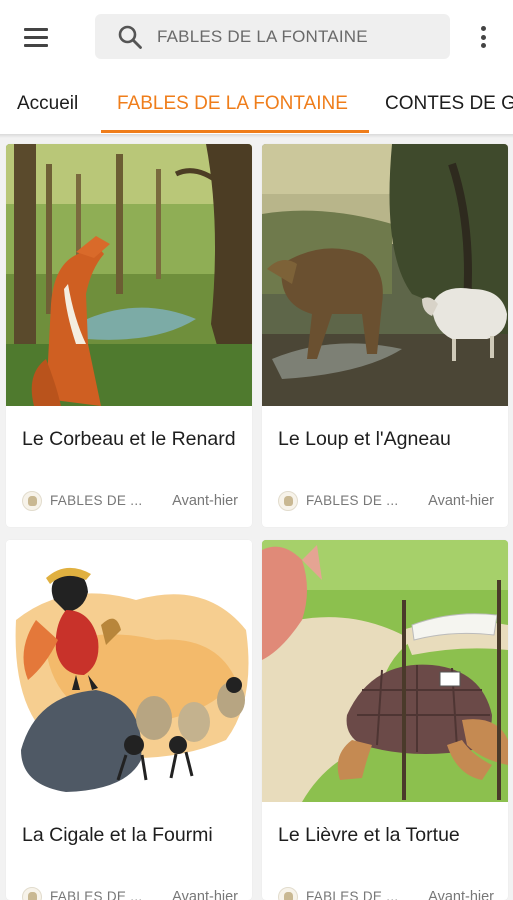 The image size is (513, 900). Describe the element at coordinates (364, 439) in the screenshot. I see `article-title: Le Loup et l'Agneau` at that location.